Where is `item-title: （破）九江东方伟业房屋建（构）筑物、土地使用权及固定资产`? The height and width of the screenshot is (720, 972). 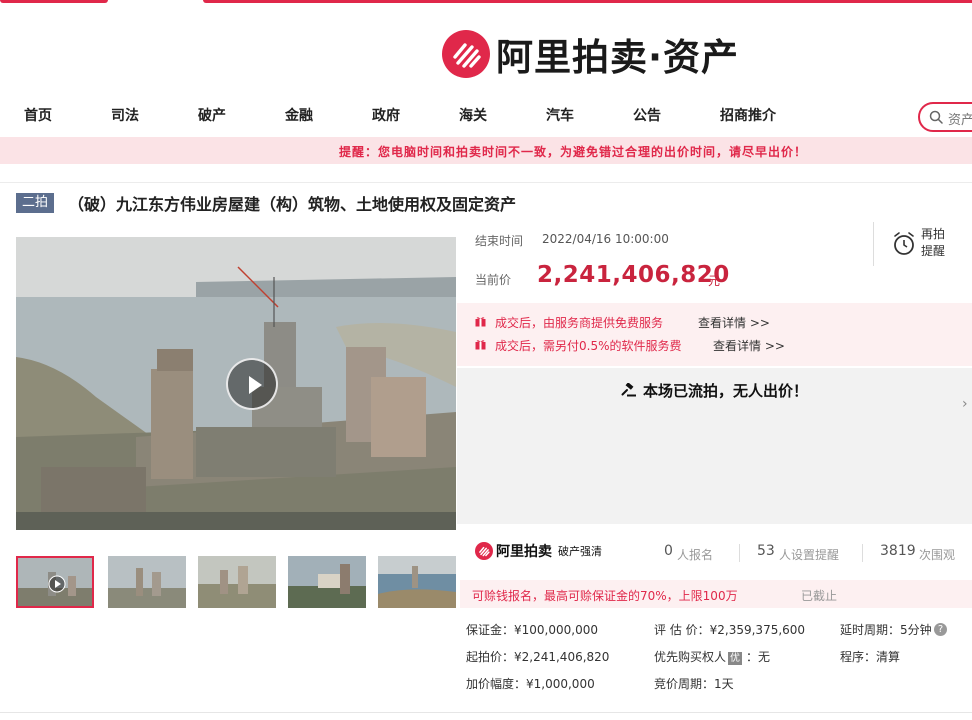 item-title: （破）九江东方伟业房屋建（构）筑物、土地使用权及固定资产 is located at coordinates (292, 204).